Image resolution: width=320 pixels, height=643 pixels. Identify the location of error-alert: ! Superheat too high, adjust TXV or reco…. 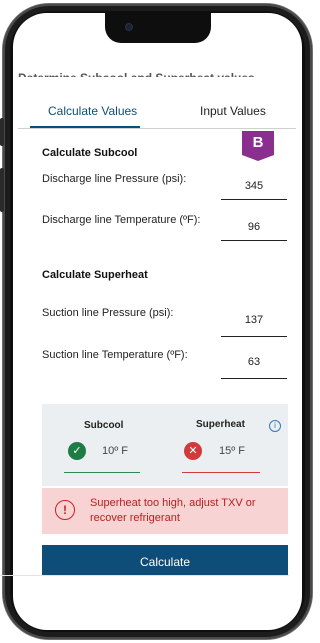
(165, 511).